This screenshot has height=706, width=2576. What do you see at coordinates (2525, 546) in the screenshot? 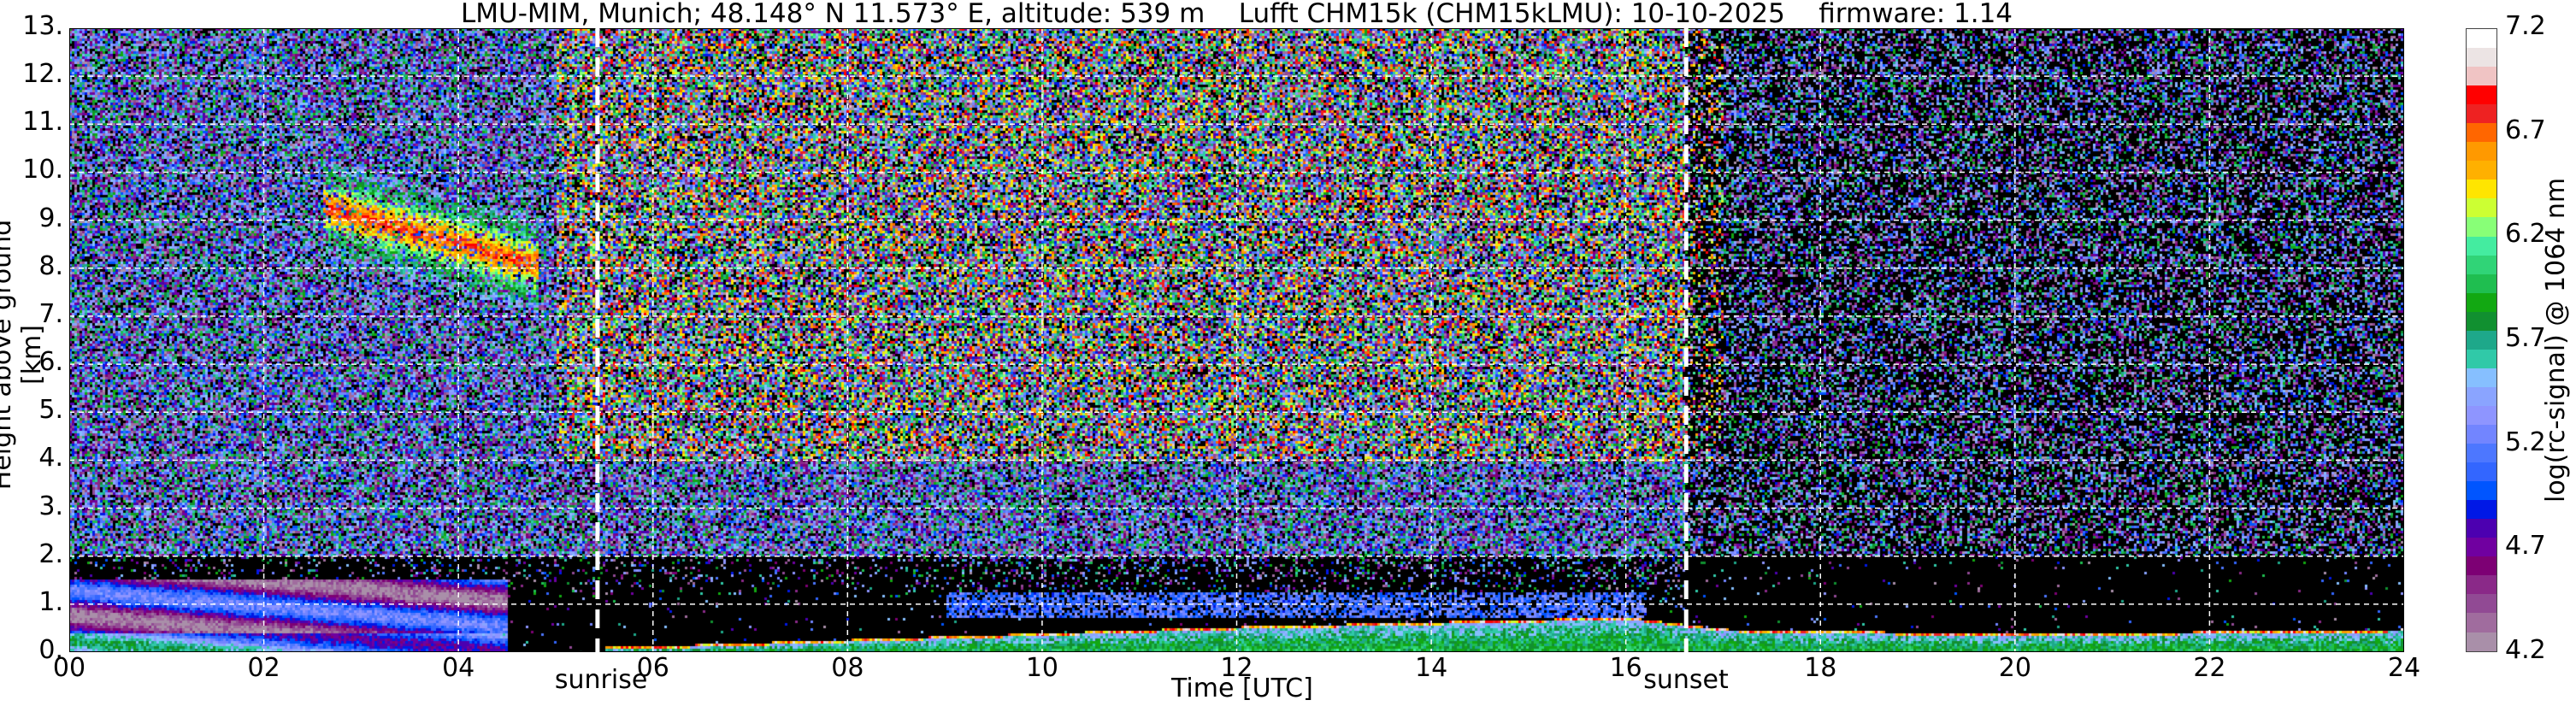
I see `colorbar-tick-label: 4.7` at bounding box center [2525, 546].